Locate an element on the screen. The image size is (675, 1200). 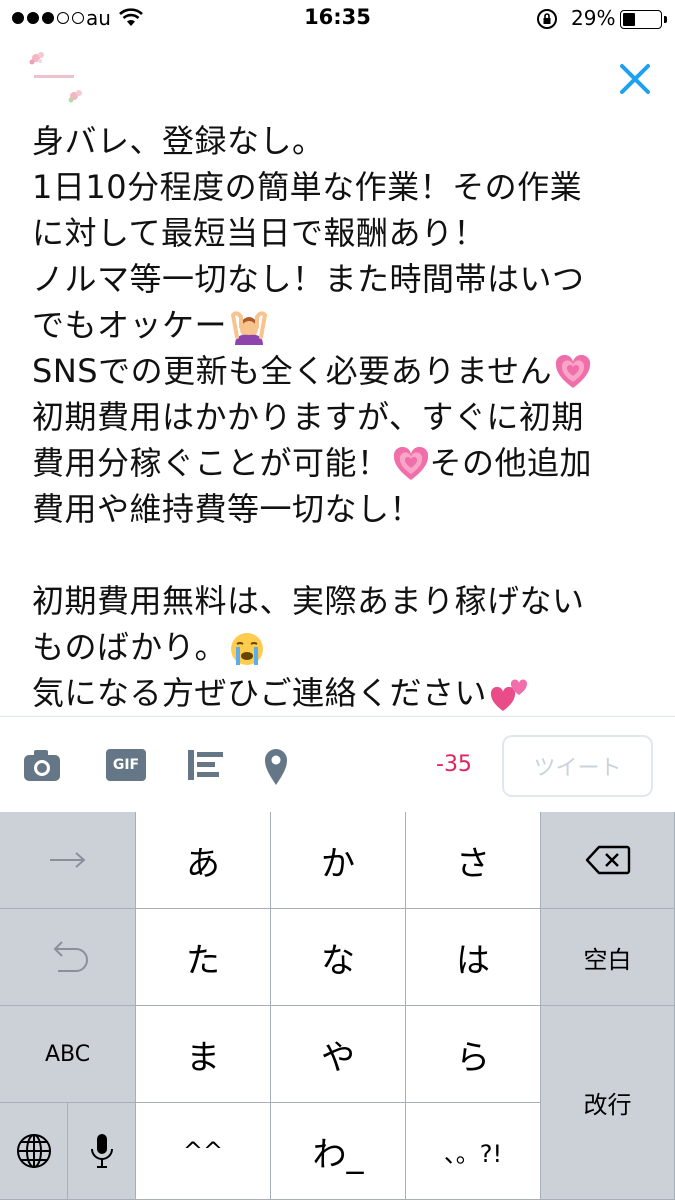
gif-button: GIF is located at coordinates (126, 765).